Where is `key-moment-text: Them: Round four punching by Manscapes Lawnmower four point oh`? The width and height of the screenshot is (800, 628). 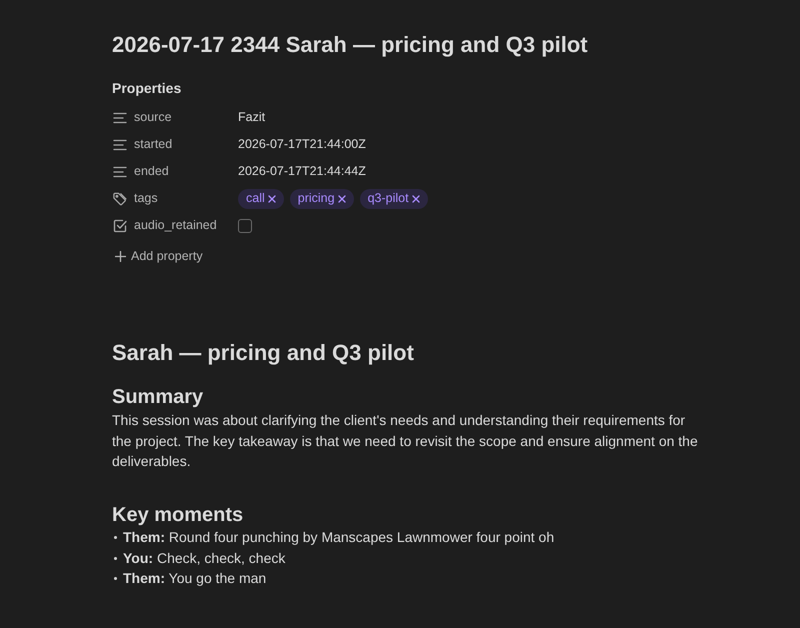 key-moment-text: Them: Round four punching by Manscapes Lawnmower four point oh is located at coordinates (338, 538).